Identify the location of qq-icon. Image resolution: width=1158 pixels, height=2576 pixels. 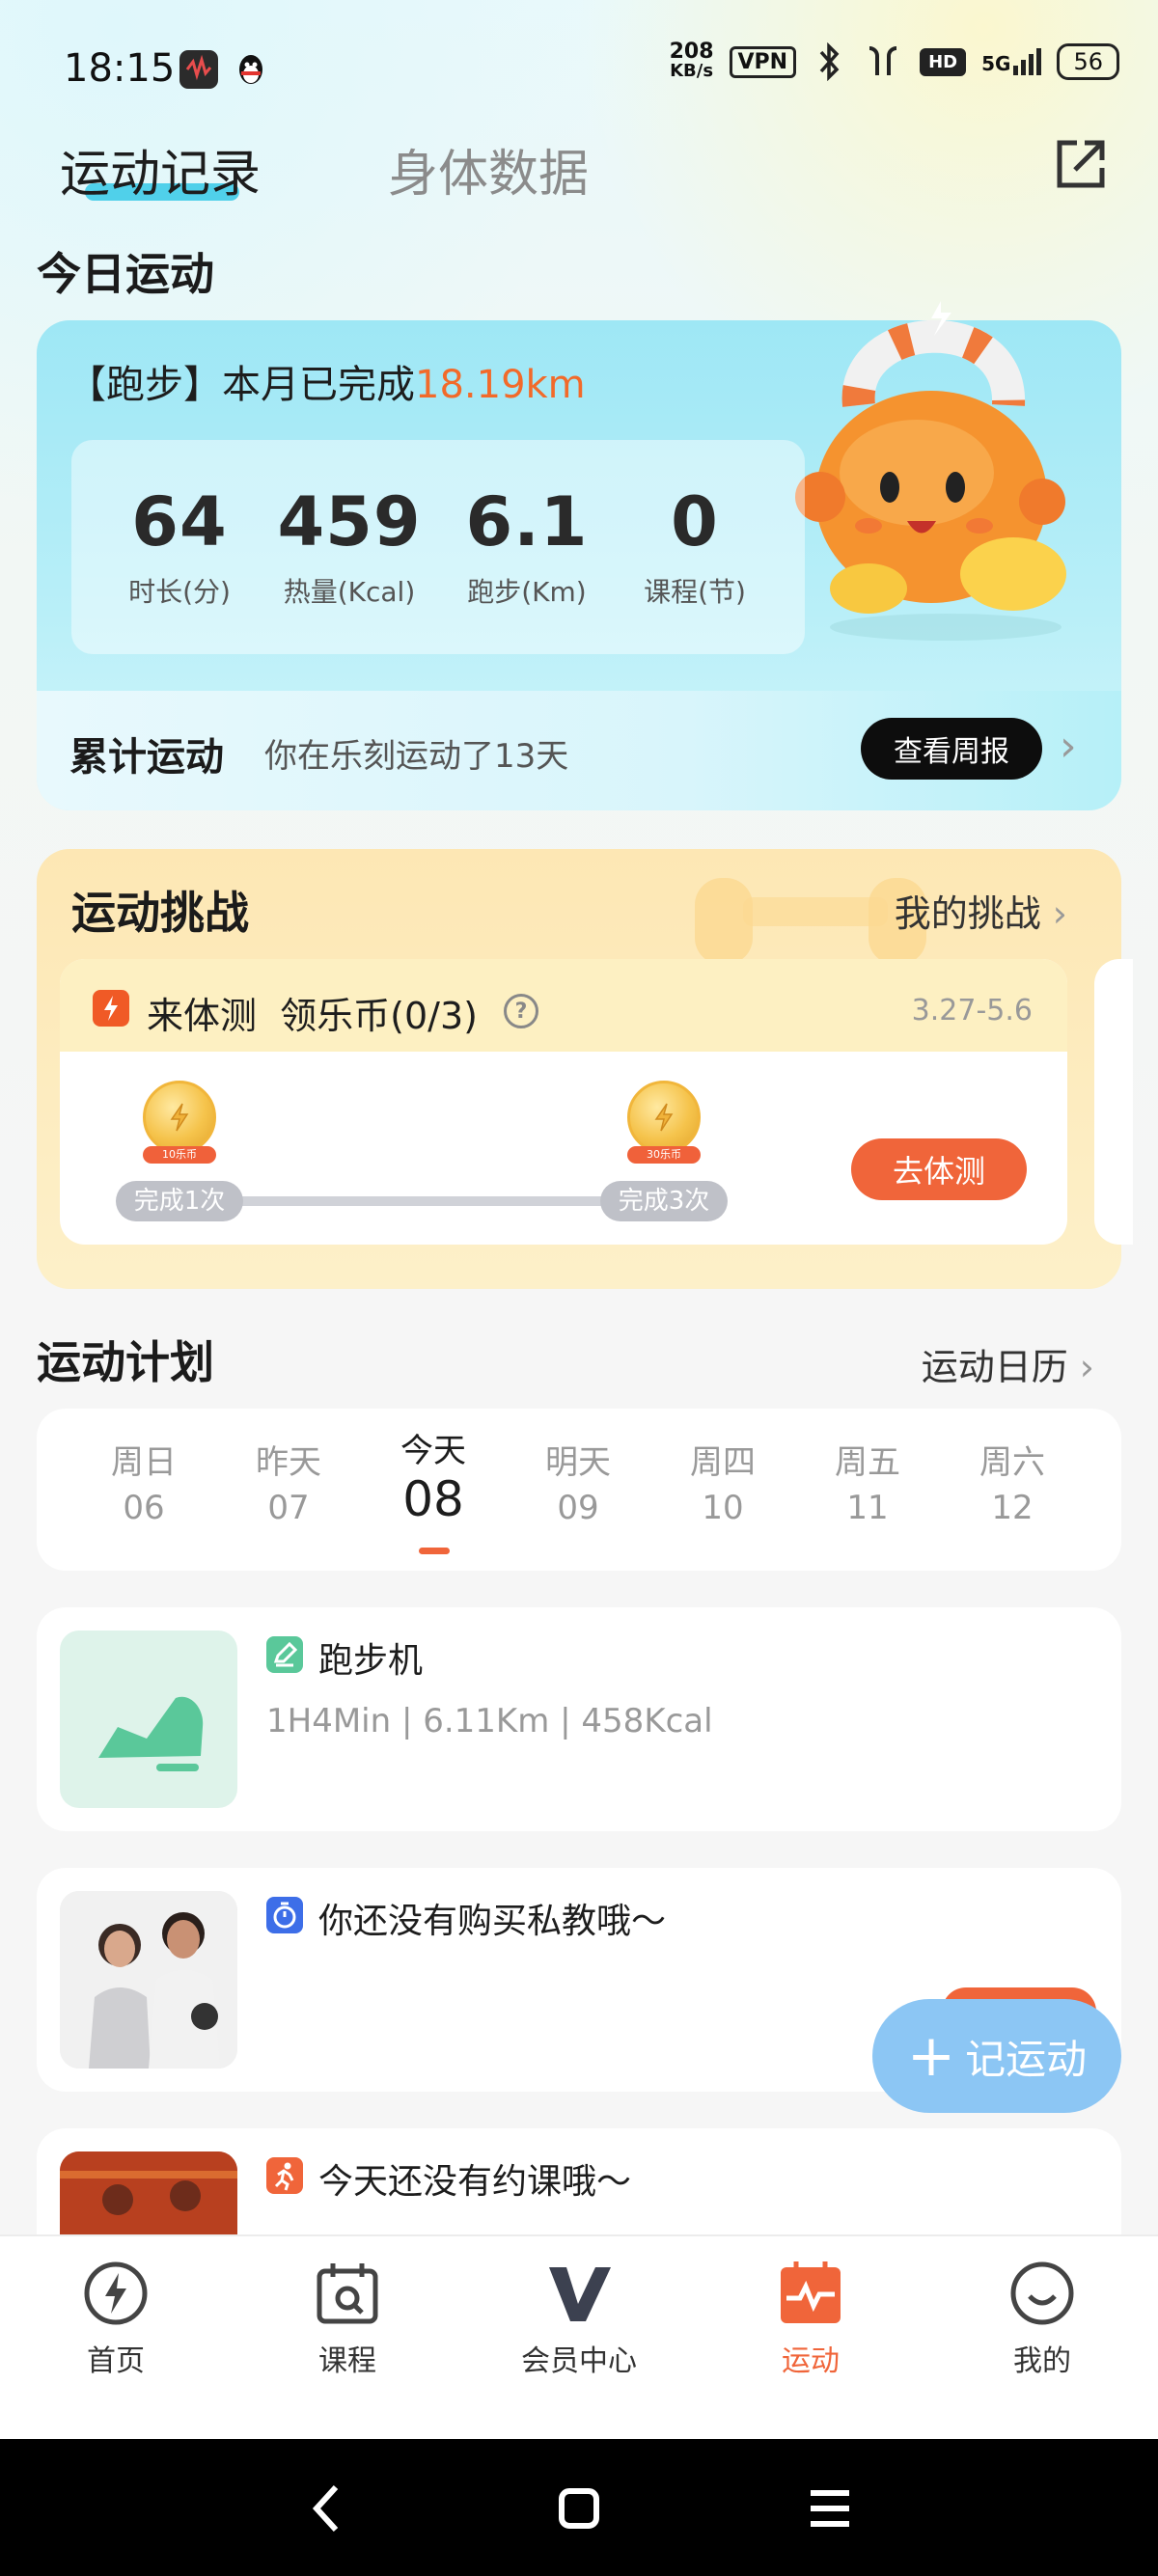
(251, 69).